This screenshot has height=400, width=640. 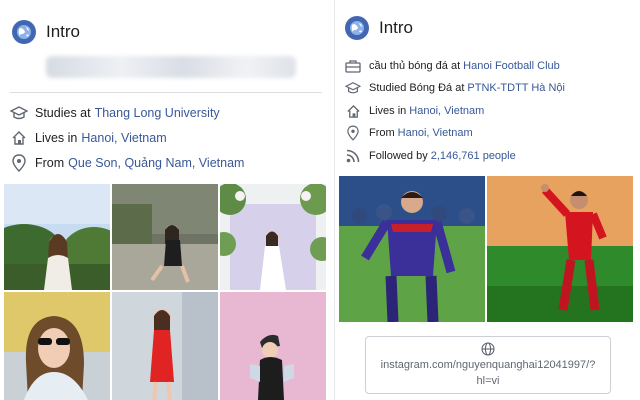 I want to click on right-intro-header: Intro, so click(x=379, y=28).